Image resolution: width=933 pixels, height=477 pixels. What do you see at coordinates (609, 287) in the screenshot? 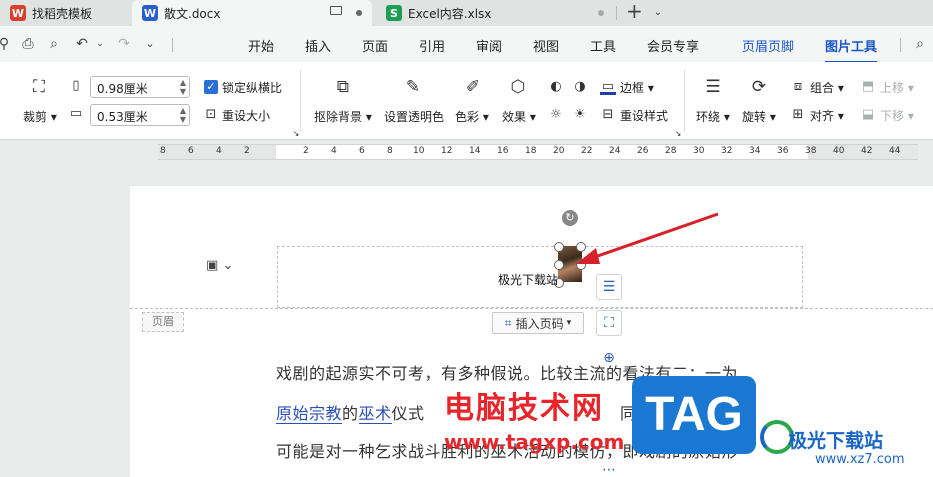
I see `layout-options-icon: ☰` at bounding box center [609, 287].